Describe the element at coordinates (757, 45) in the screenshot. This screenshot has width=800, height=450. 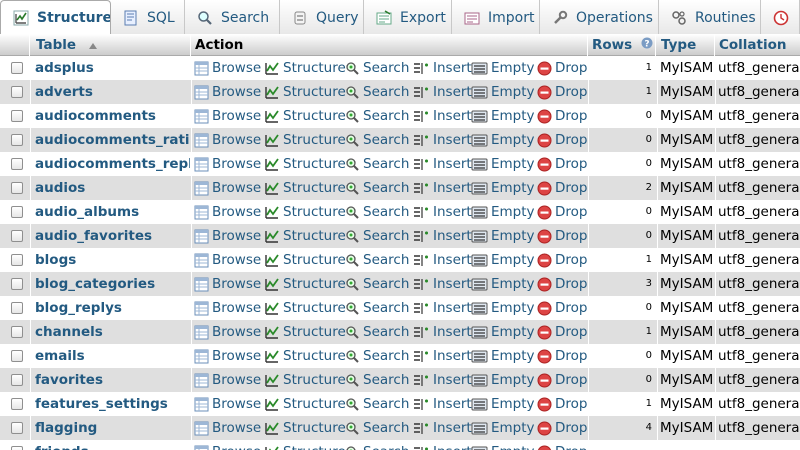
I see `header-collation: Collation` at that location.